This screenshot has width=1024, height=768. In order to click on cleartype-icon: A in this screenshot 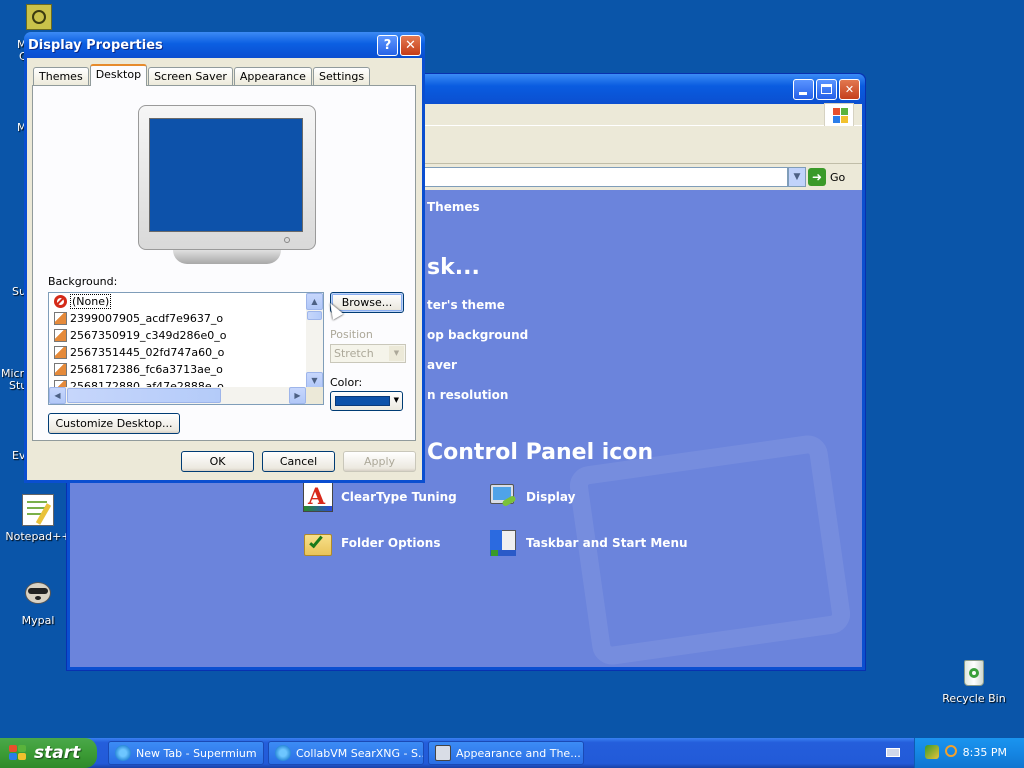, I will do `click(318, 497)`.